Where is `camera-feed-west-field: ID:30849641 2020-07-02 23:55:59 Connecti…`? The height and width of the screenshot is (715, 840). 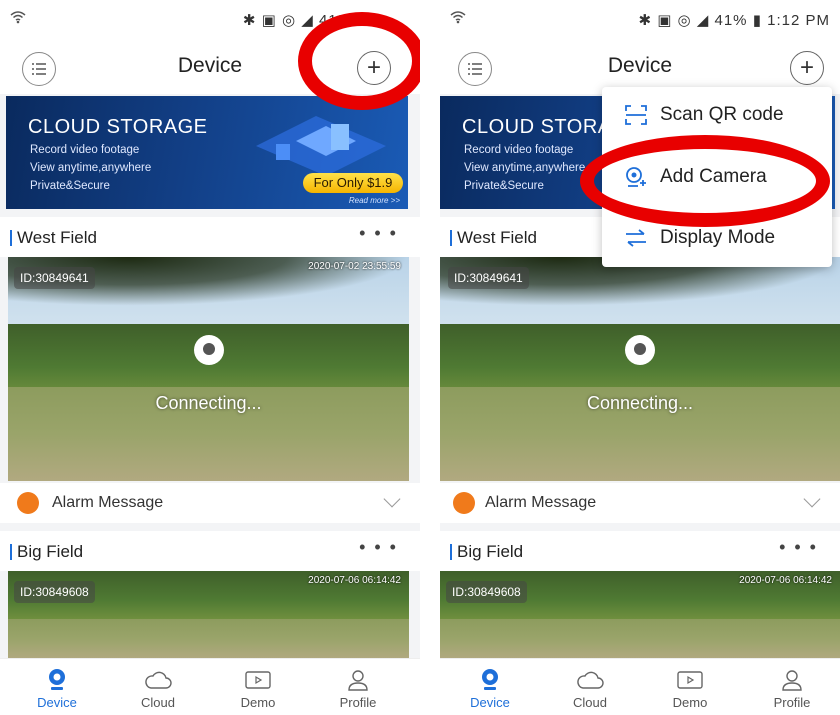
camera-feed-west-field: ID:30849641 2020-07-02 23:55:59 Connecti… is located at coordinates (208, 369).